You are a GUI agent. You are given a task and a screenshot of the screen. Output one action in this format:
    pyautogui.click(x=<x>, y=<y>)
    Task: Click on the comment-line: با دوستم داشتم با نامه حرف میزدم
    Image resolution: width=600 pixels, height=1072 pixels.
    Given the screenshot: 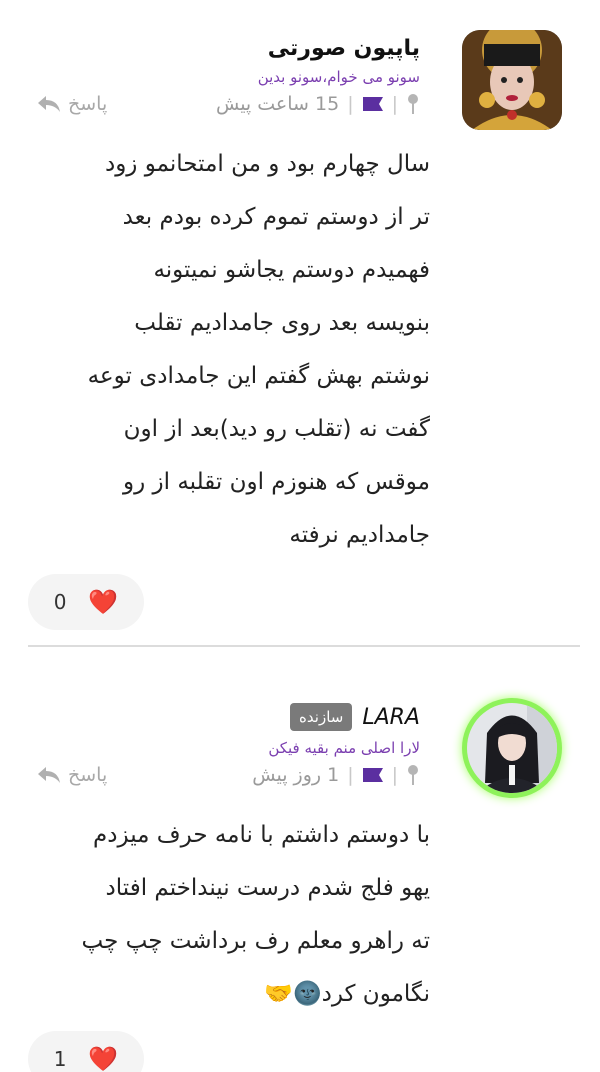 What is the action you would take?
    pyautogui.click(x=261, y=835)
    